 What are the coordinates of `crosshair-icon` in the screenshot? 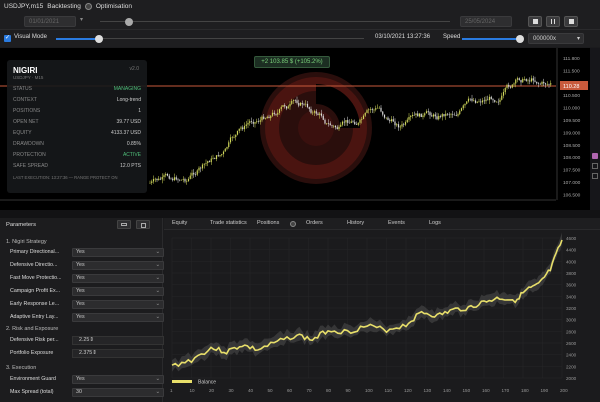 It's located at (595, 176).